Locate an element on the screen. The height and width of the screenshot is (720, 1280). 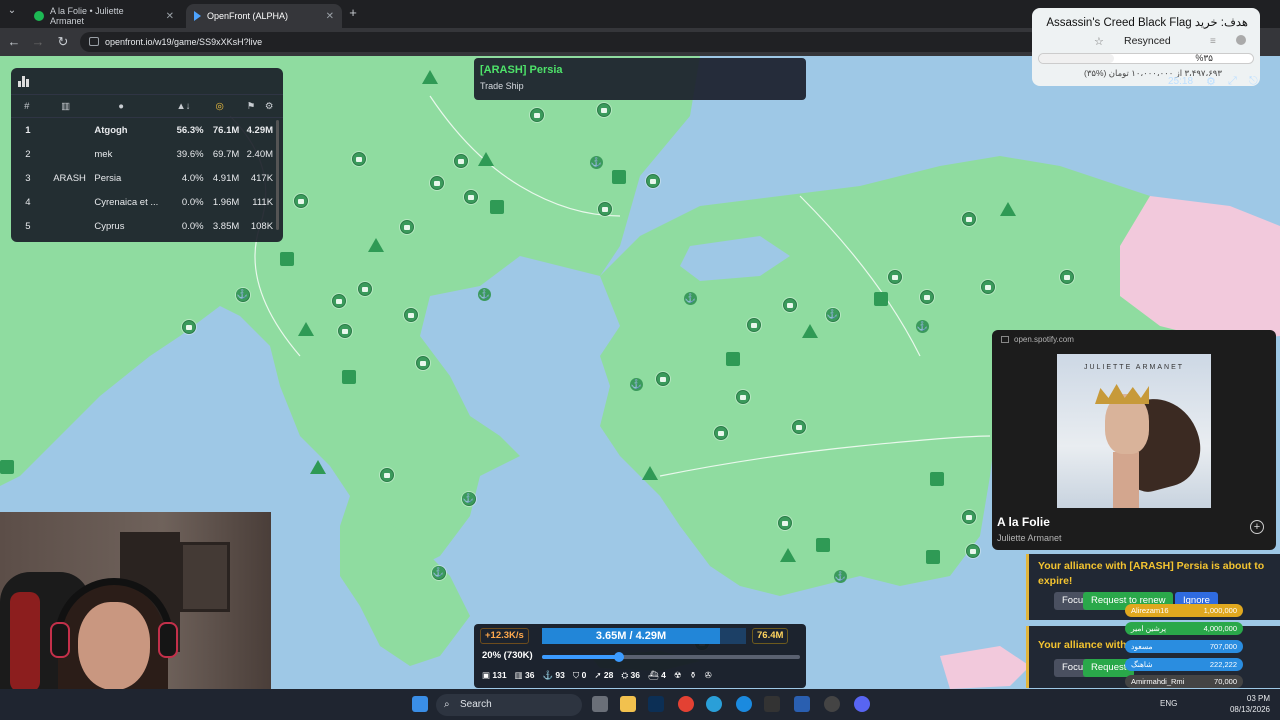
taskbar-search: ⌕ Search is located at coordinates (509, 705).